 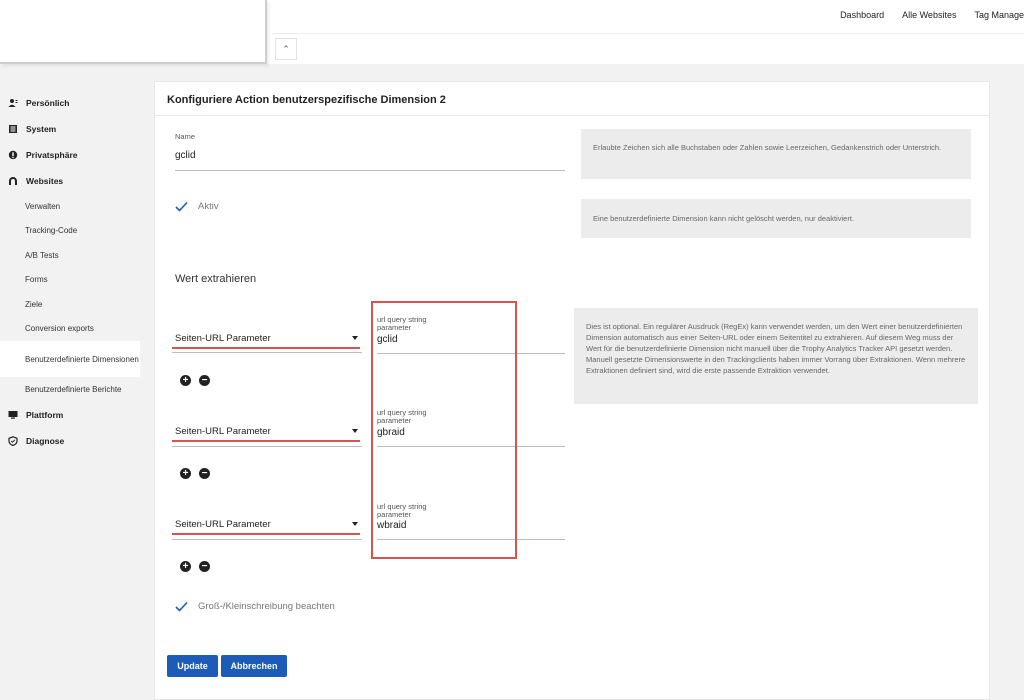 What do you see at coordinates (41, 129) in the screenshot?
I see `sidebar-section-label: System` at bounding box center [41, 129].